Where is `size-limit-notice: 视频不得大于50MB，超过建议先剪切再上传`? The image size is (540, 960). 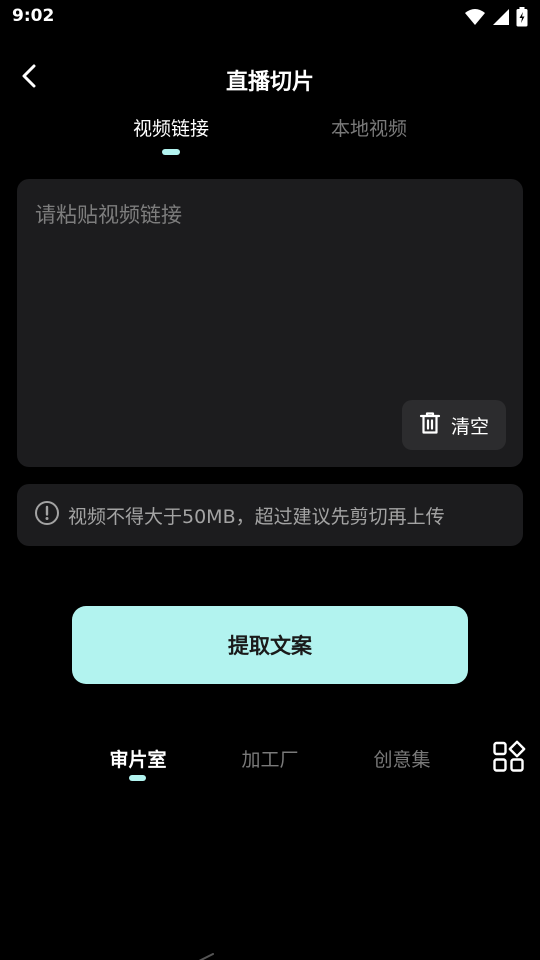
size-limit-notice: 视频不得大于50MB，超过建议先剪切再上传 is located at coordinates (270, 515).